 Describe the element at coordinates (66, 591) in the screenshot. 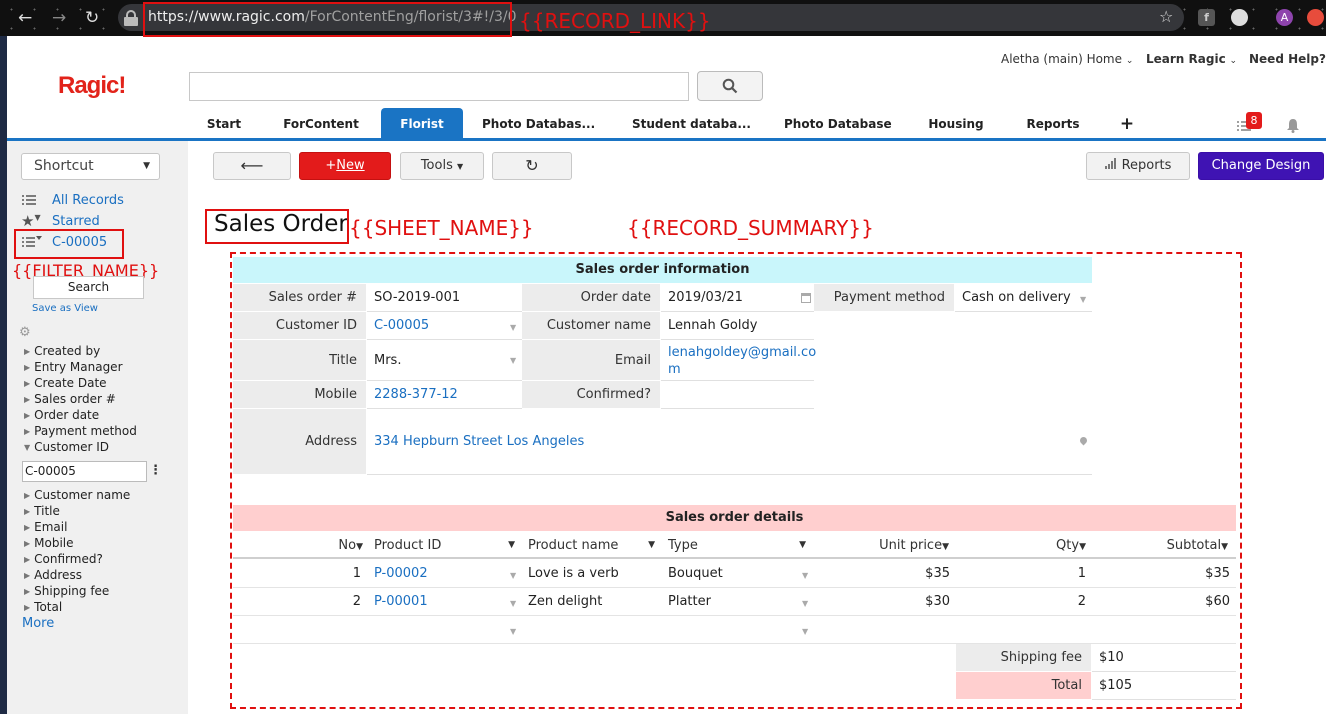

I see `filter-field-shipping-fee: ▶ Shipping fee` at that location.